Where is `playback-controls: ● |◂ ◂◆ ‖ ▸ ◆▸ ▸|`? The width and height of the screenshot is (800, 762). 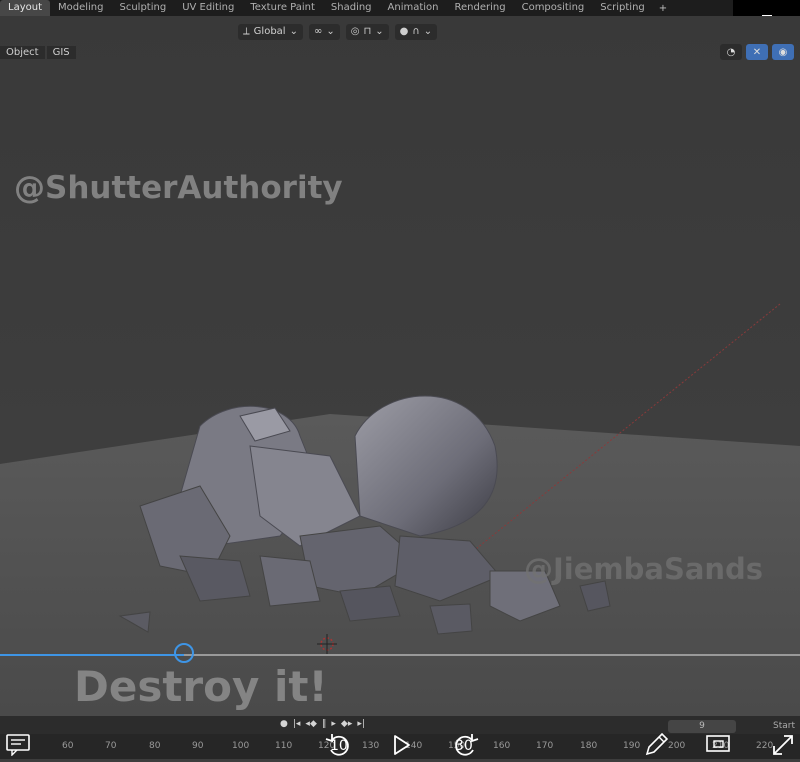
playback-controls: ● |◂ ◂◆ ‖ ▸ ◆▸ ▸| is located at coordinates (322, 724).